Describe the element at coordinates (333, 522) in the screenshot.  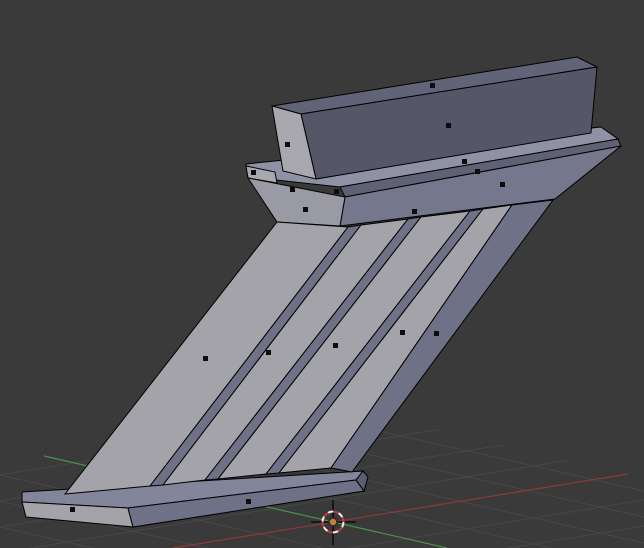
I see `cursor-center-dot` at that location.